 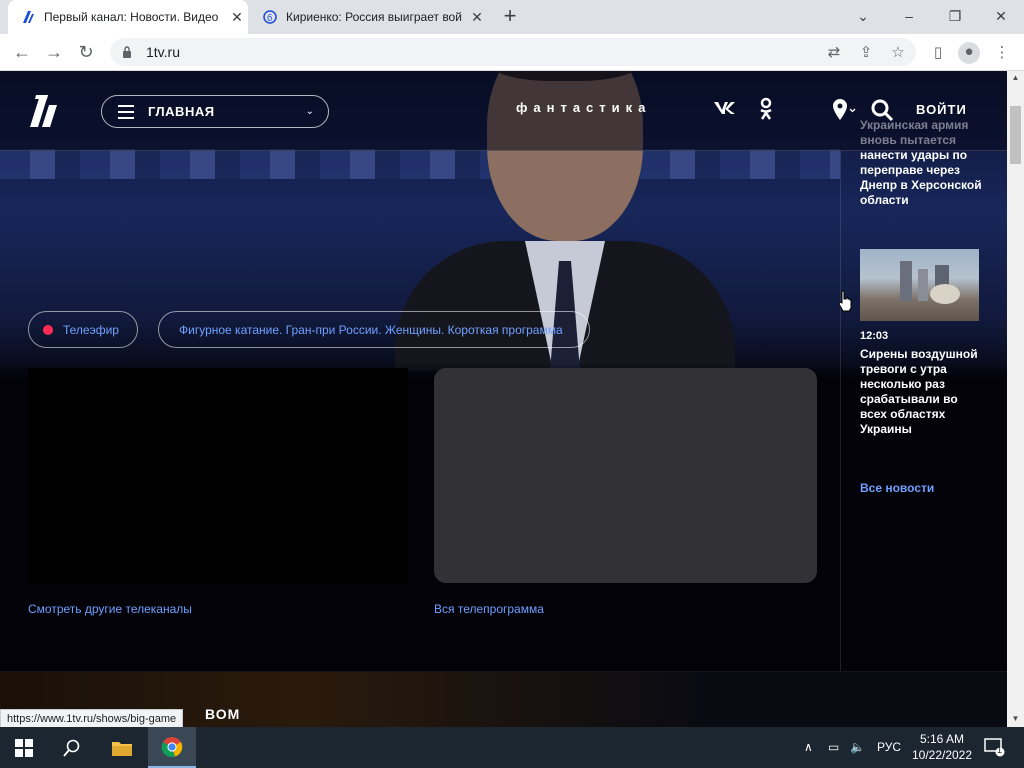 I want to click on video-player, so click(x=218, y=475).